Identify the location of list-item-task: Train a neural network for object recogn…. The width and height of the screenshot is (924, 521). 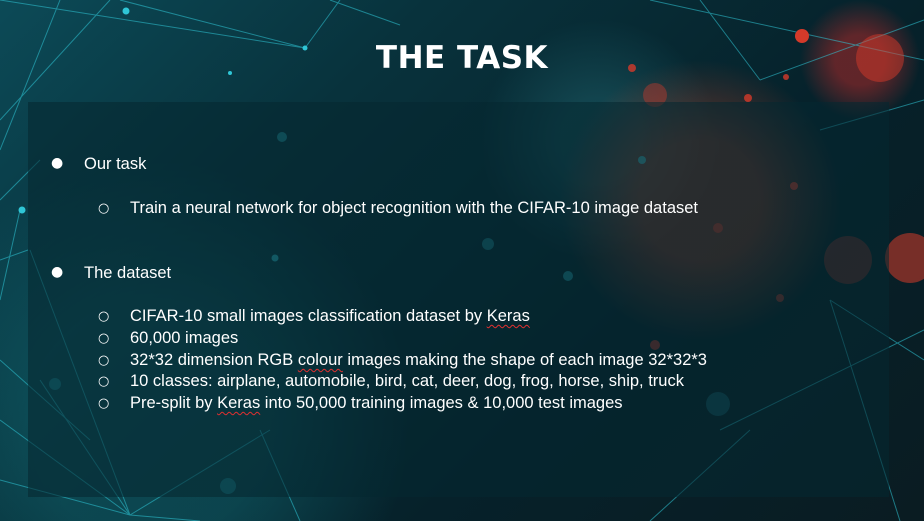
(414, 208).